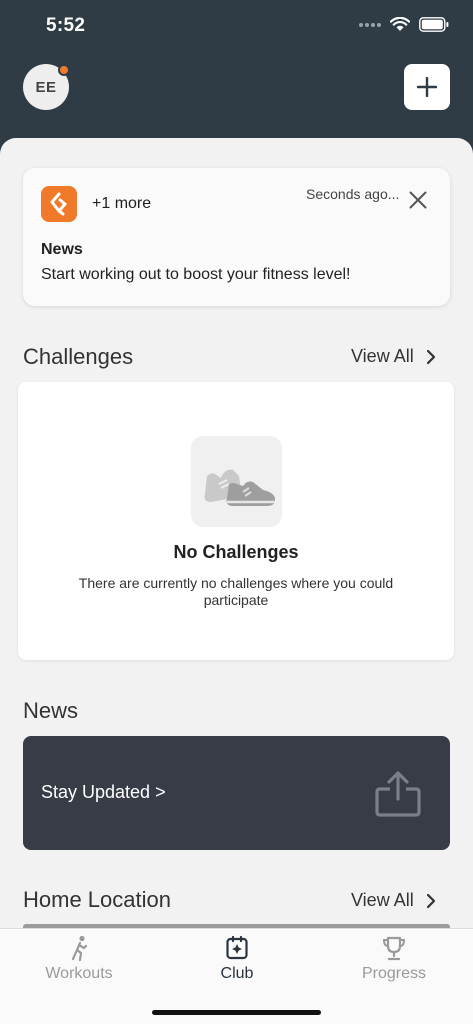 The height and width of the screenshot is (1024, 473). Describe the element at coordinates (79, 948) in the screenshot. I see `workout-figure-icon` at that location.